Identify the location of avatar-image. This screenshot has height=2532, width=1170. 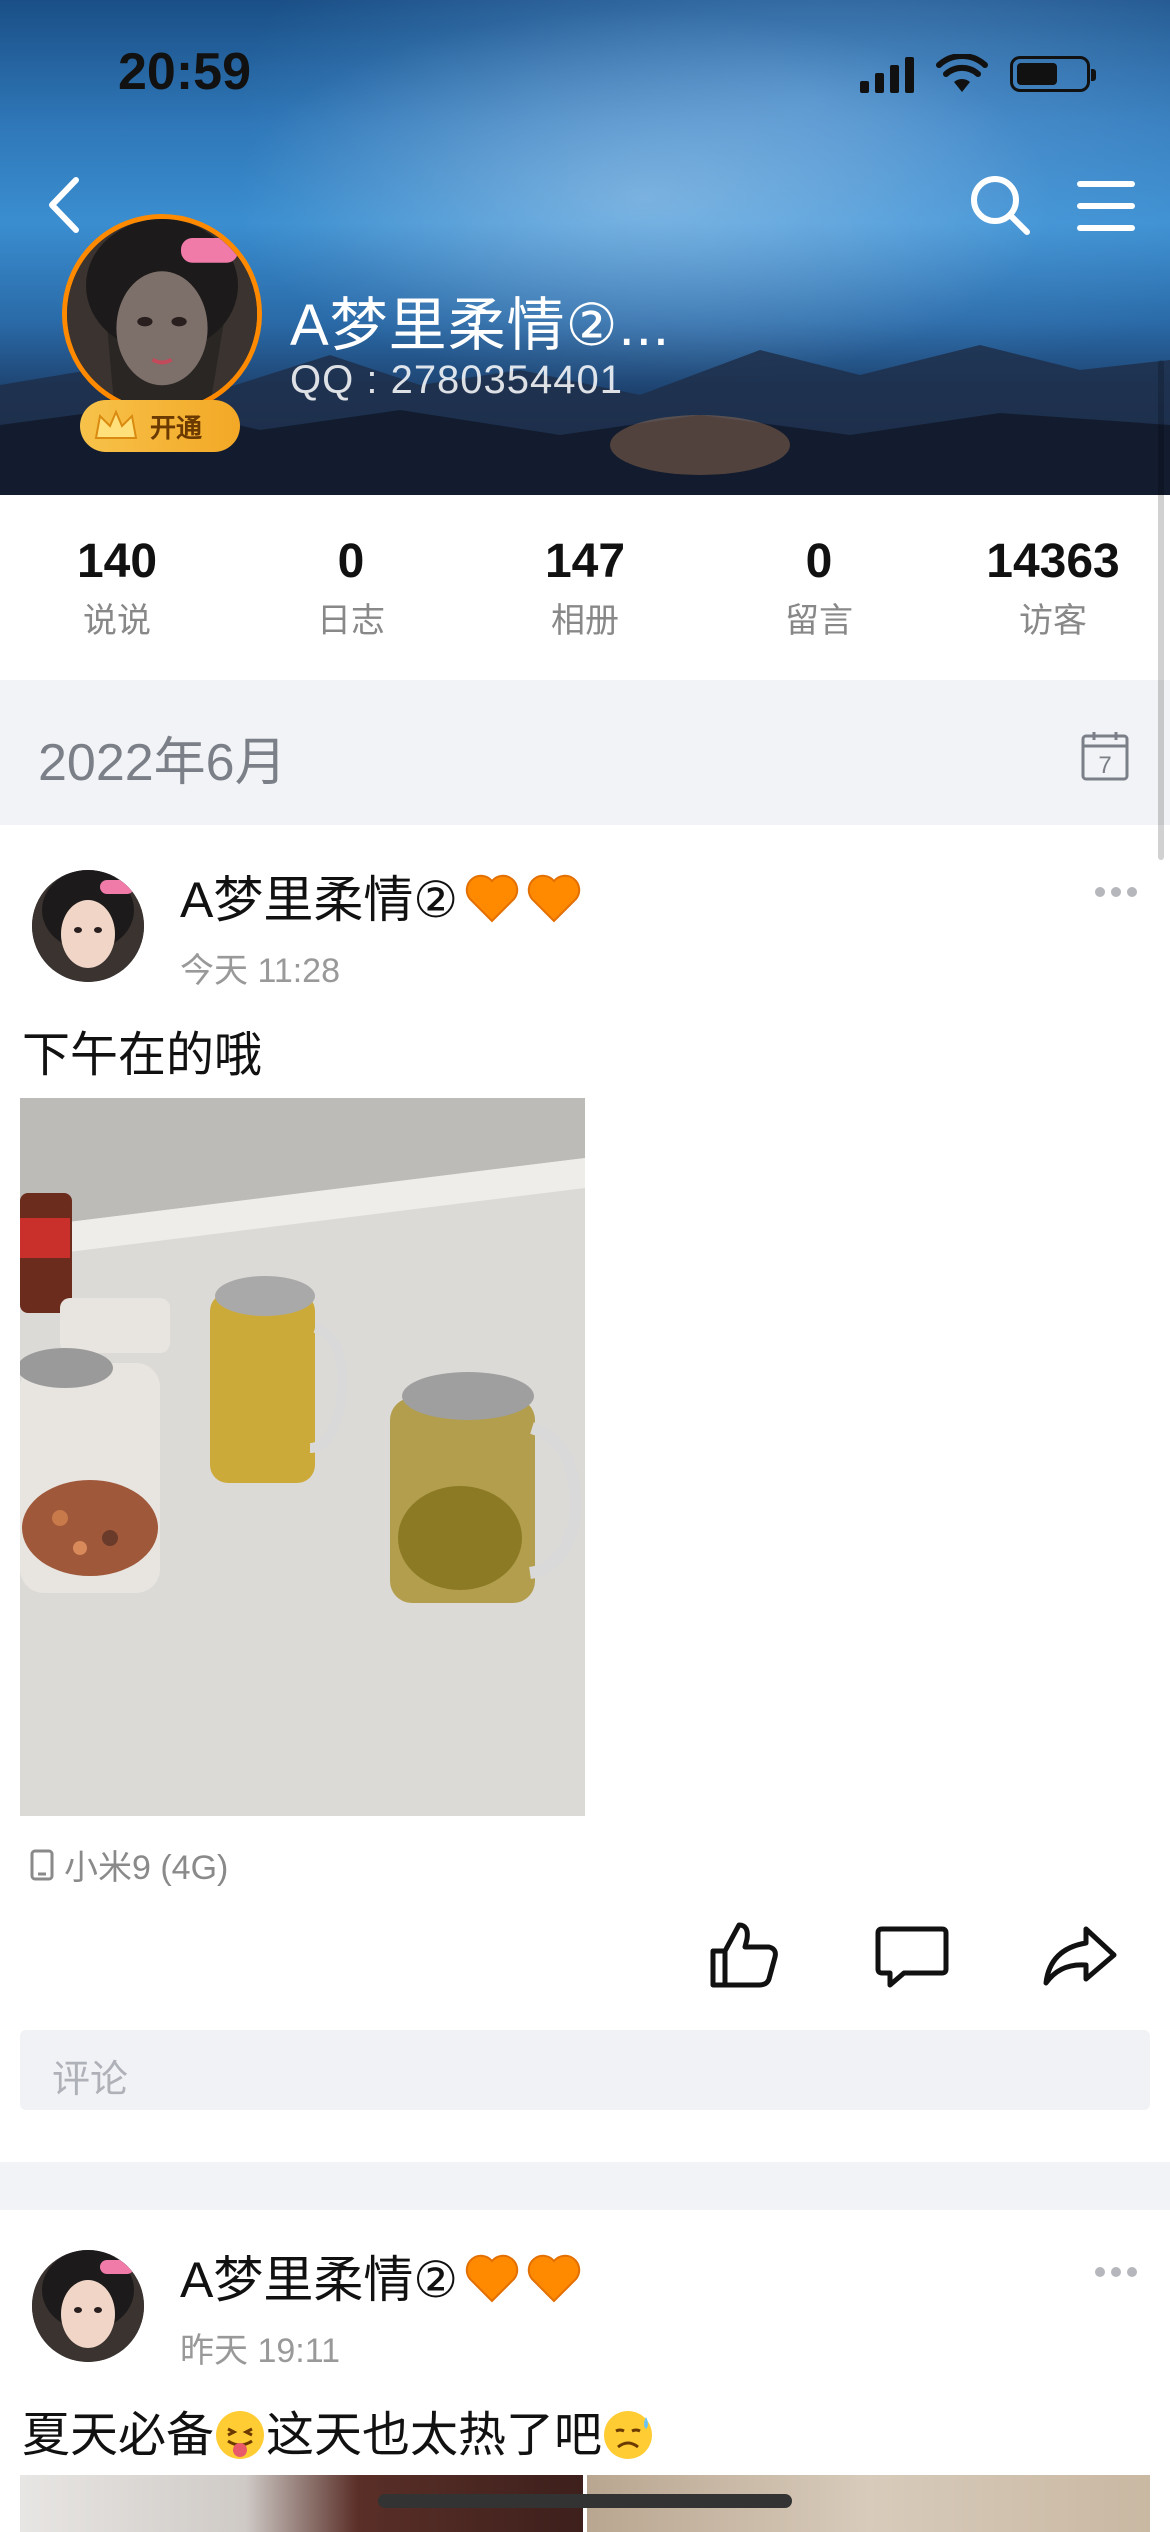
(162, 314).